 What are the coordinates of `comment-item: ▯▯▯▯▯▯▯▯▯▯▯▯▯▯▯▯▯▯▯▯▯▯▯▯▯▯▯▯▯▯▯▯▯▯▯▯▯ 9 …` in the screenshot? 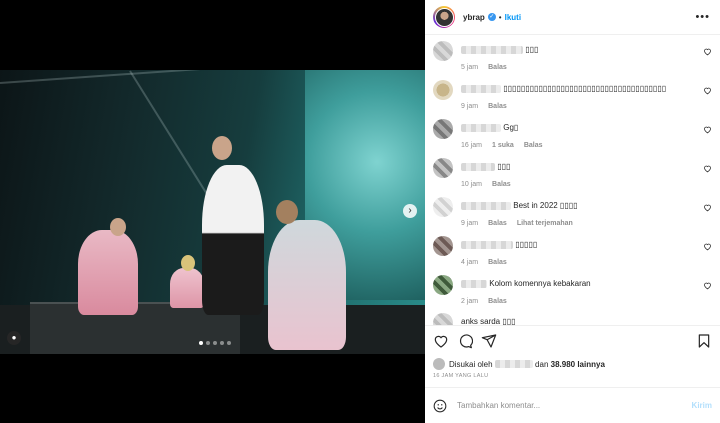 It's located at (572, 100).